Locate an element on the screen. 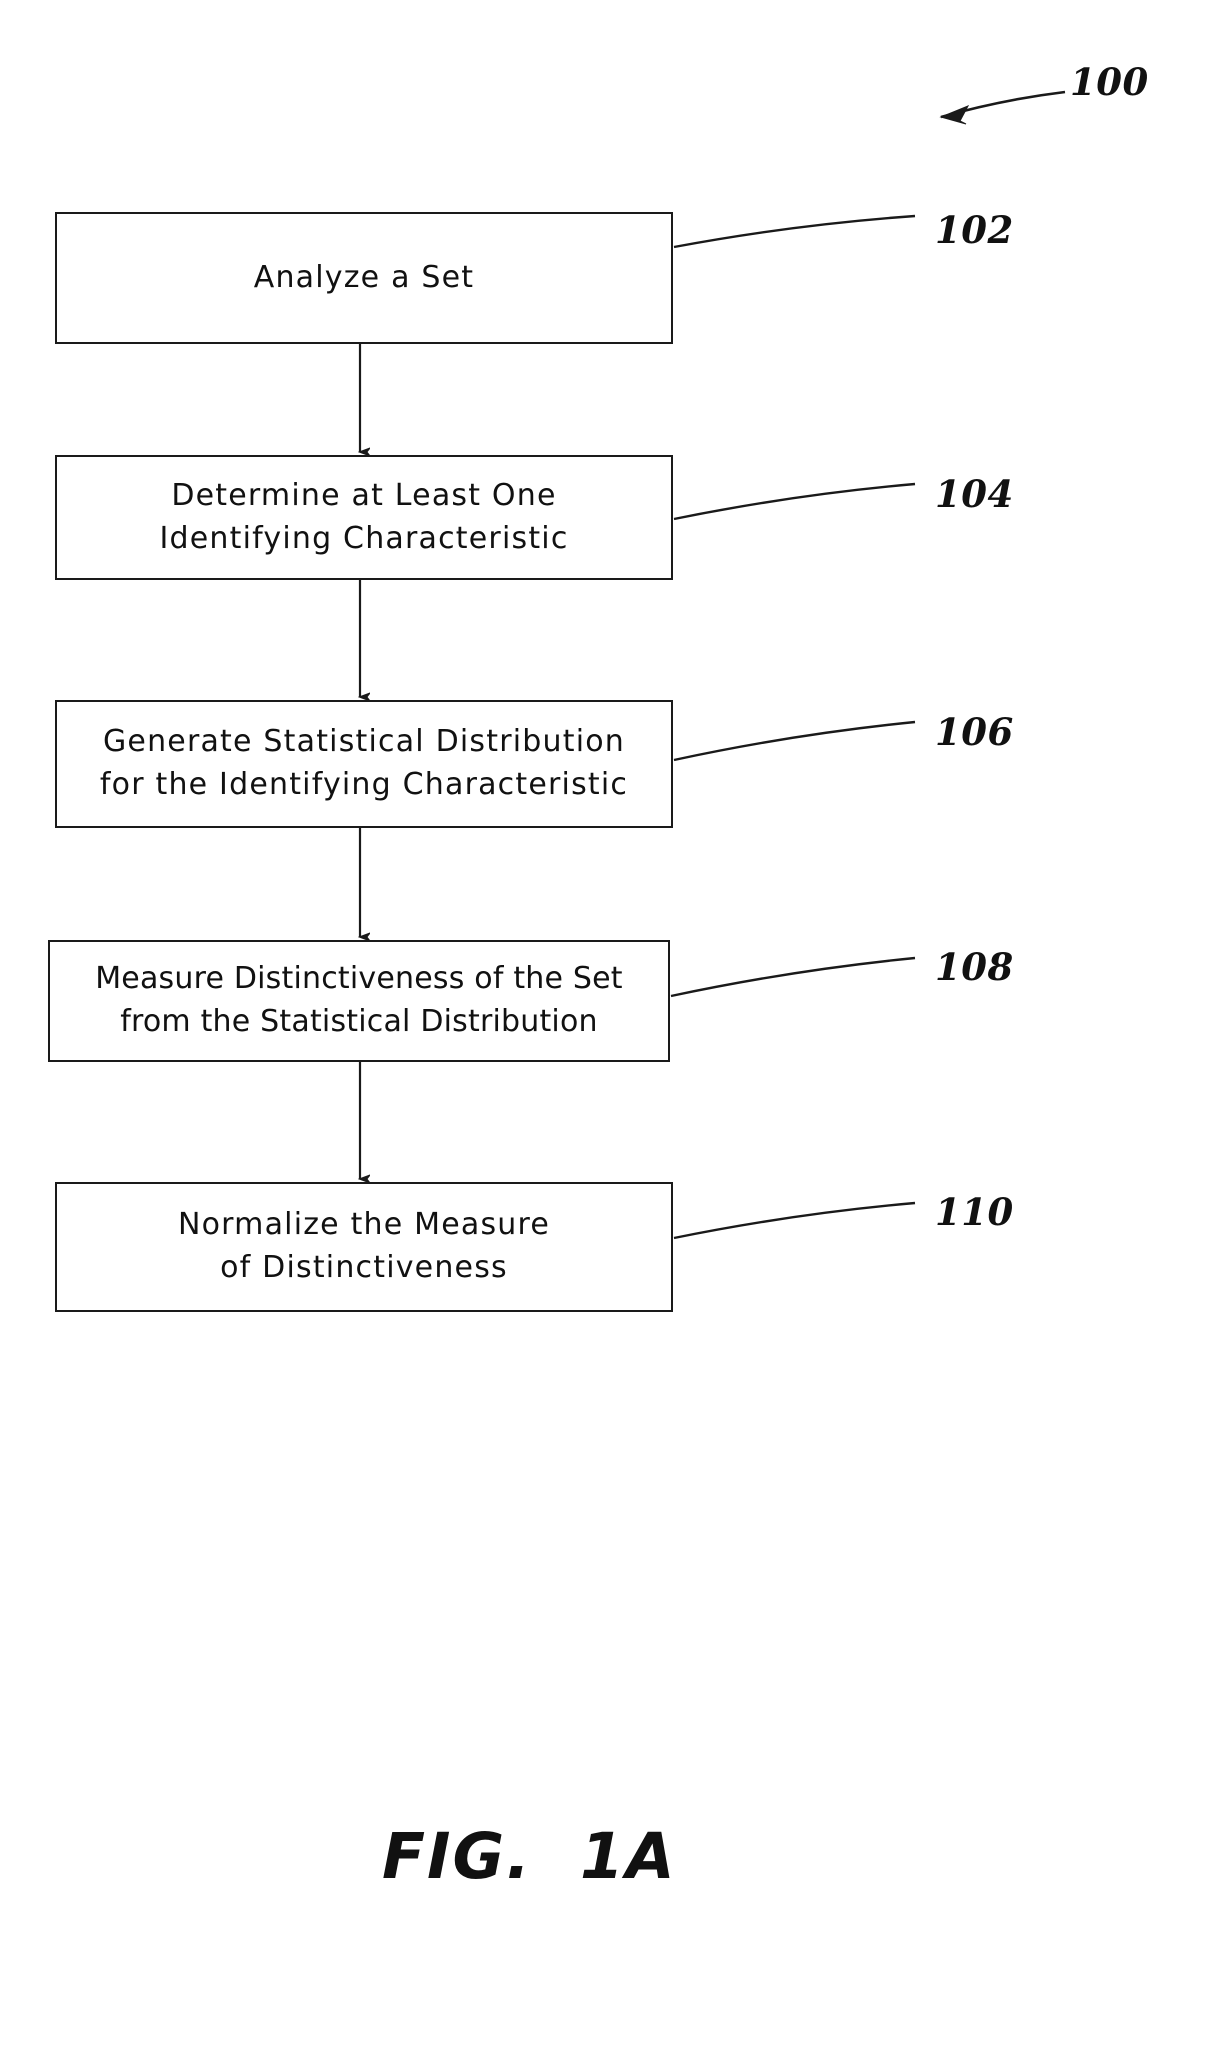 This screenshot has width=1214, height=2055. flowchart-box-110: Normalize the Measure of Distinctiveness is located at coordinates (364, 1247).